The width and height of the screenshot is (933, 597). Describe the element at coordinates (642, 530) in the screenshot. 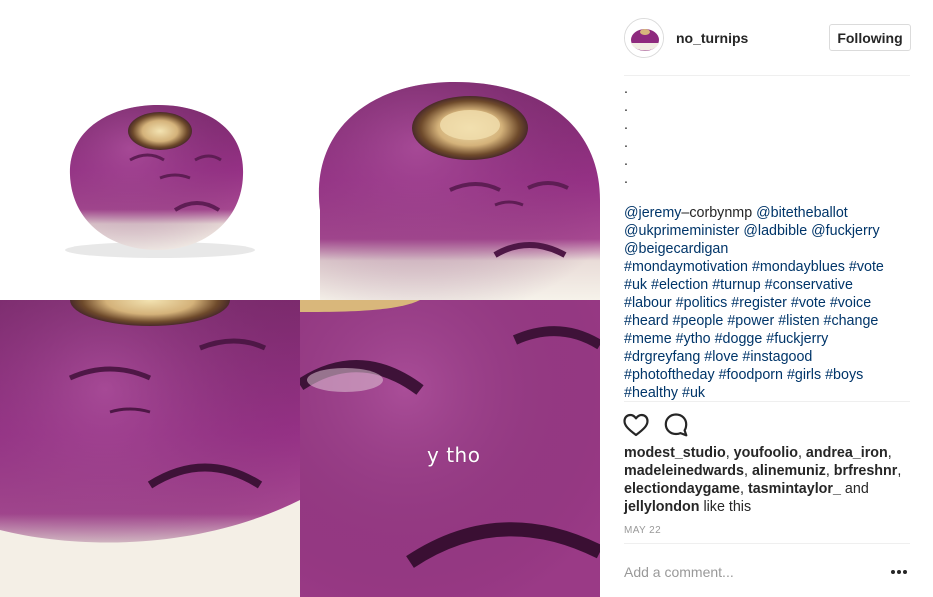

I see `post-date: MAY 22` at that location.